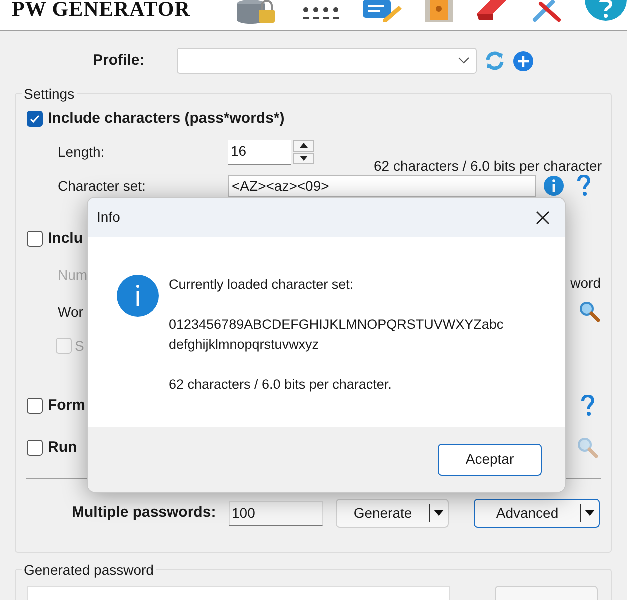  I want to click on close-icon, so click(543, 218).